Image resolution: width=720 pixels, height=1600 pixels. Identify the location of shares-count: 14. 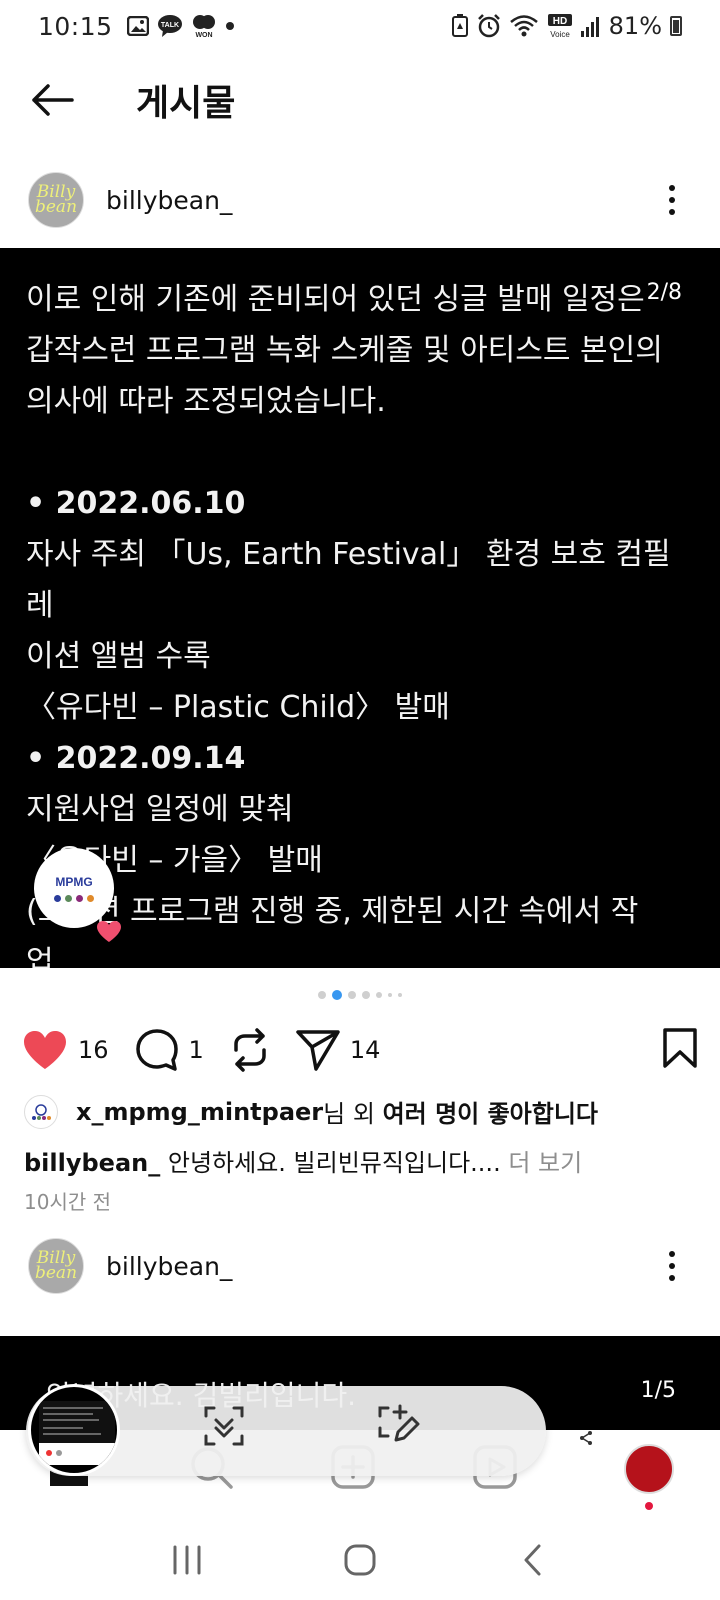
(365, 1050).